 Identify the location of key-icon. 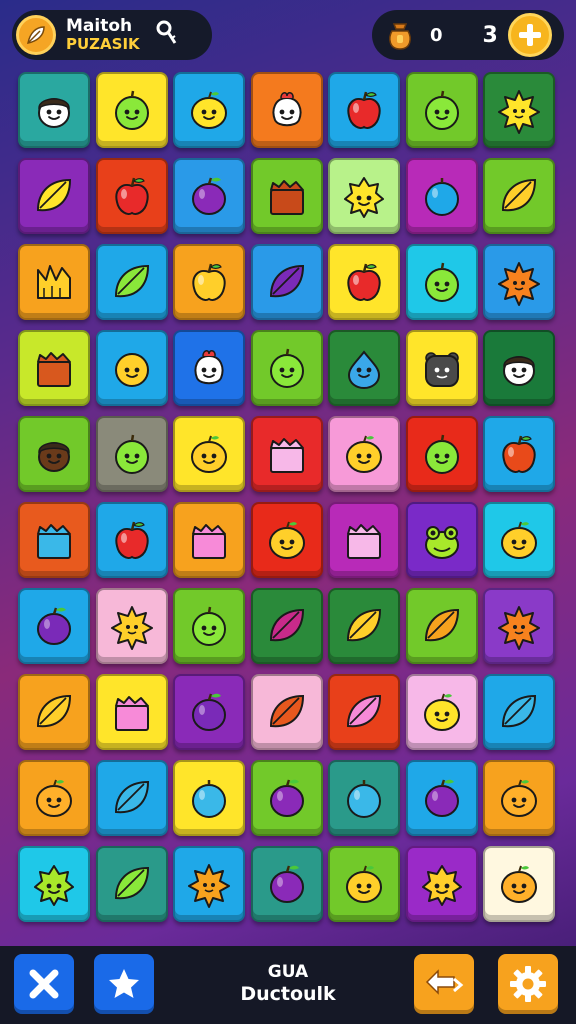
(167, 35).